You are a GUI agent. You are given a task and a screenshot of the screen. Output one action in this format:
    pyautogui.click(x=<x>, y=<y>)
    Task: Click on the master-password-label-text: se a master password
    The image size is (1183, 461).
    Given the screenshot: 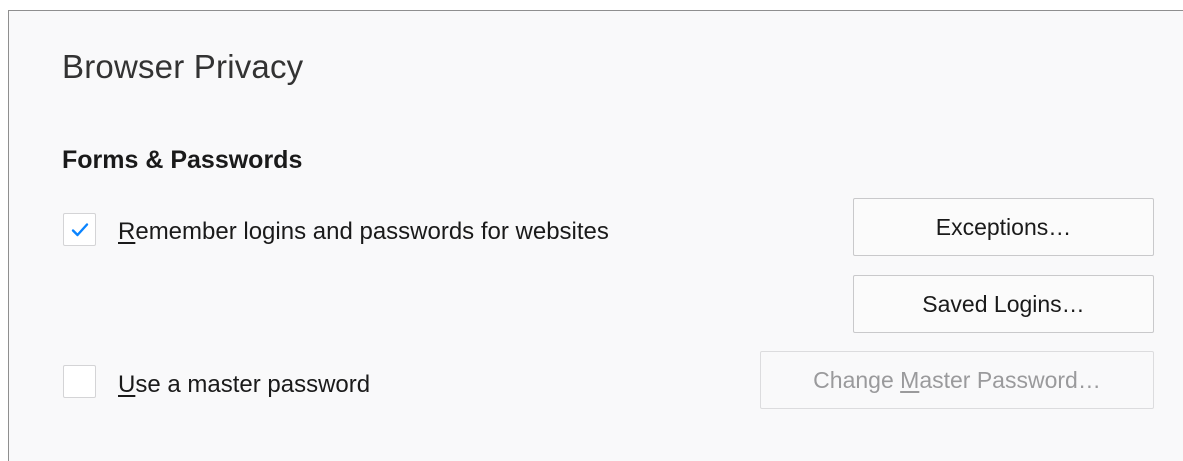 What is the action you would take?
    pyautogui.click(x=253, y=384)
    